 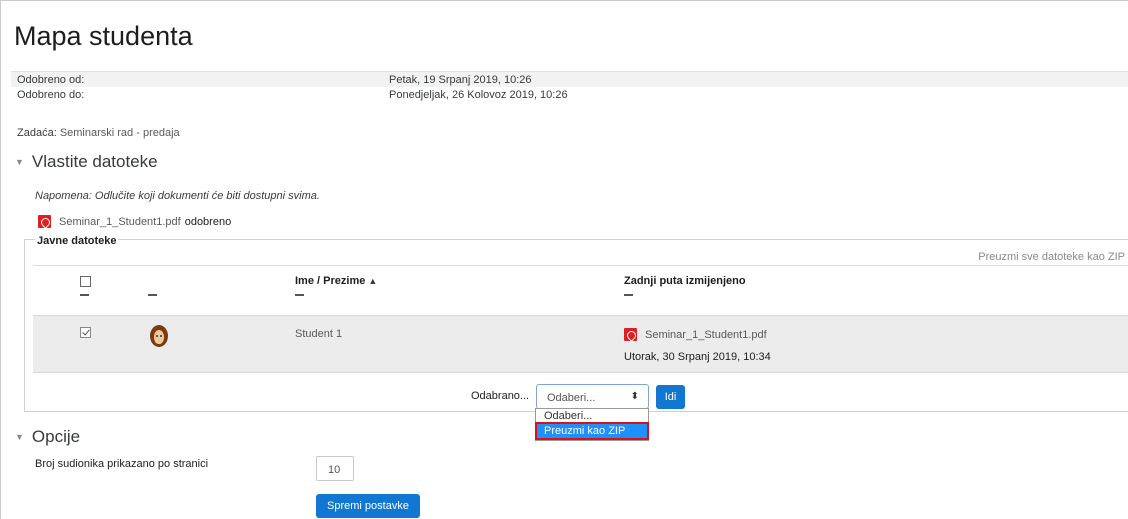 I want to click on sort-lastname-link: Prezime, so click(x=344, y=281).